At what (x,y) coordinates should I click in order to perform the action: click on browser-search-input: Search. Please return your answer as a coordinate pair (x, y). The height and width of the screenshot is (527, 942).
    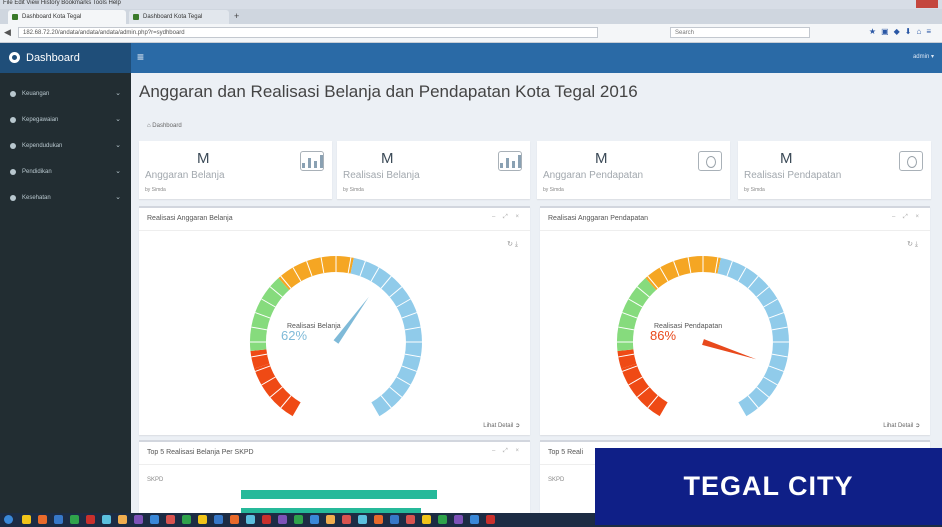
    Looking at the image, I should click on (740, 32).